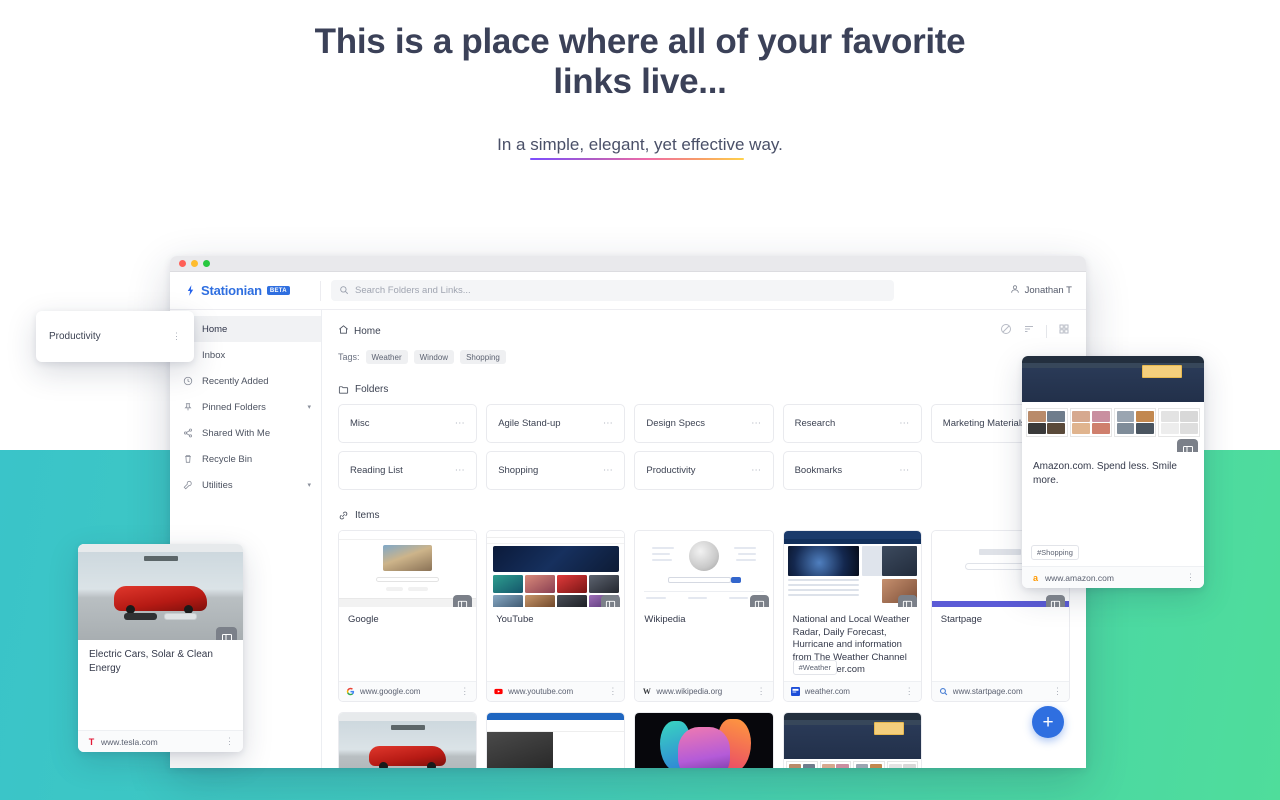 The height and width of the screenshot is (800, 1280). Describe the element at coordinates (815, 423) in the screenshot. I see `folder-name: Research` at that location.